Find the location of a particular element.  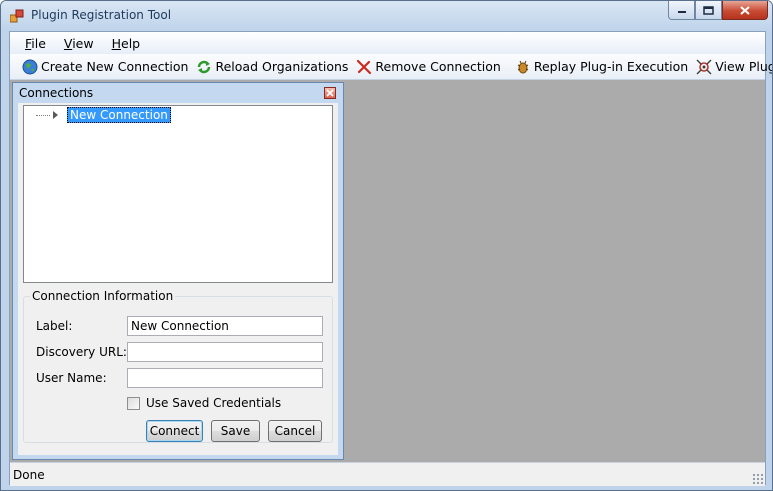

view-plugin-profile-label: View Plug-in Profile is located at coordinates (743, 66).